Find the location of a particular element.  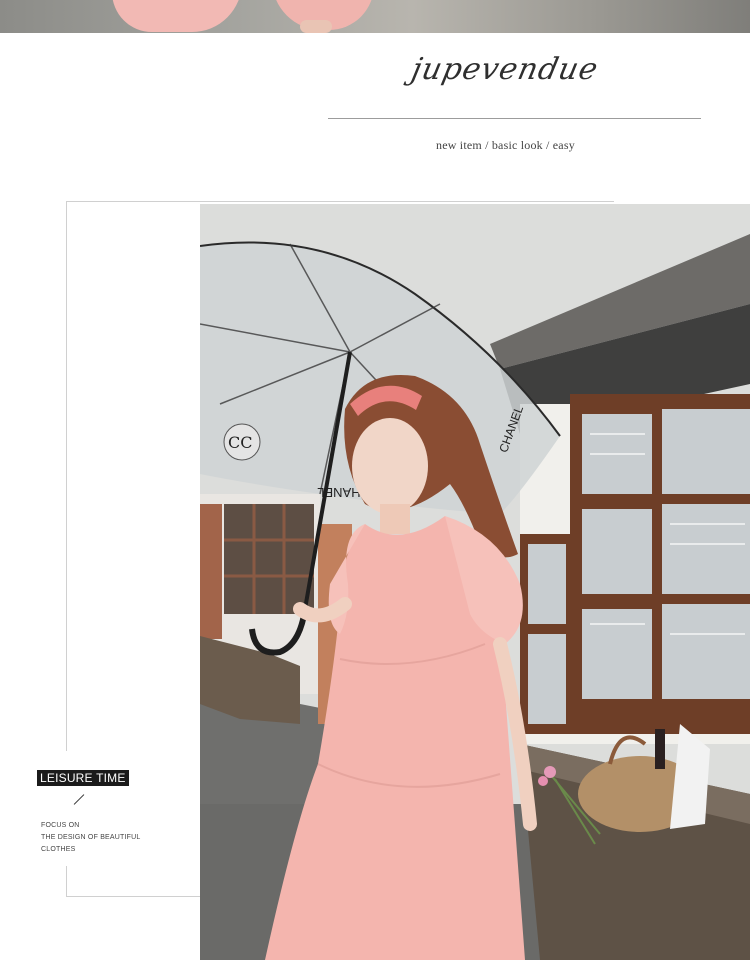

leisure-time-badge: LEISURE TIME is located at coordinates (83, 778).